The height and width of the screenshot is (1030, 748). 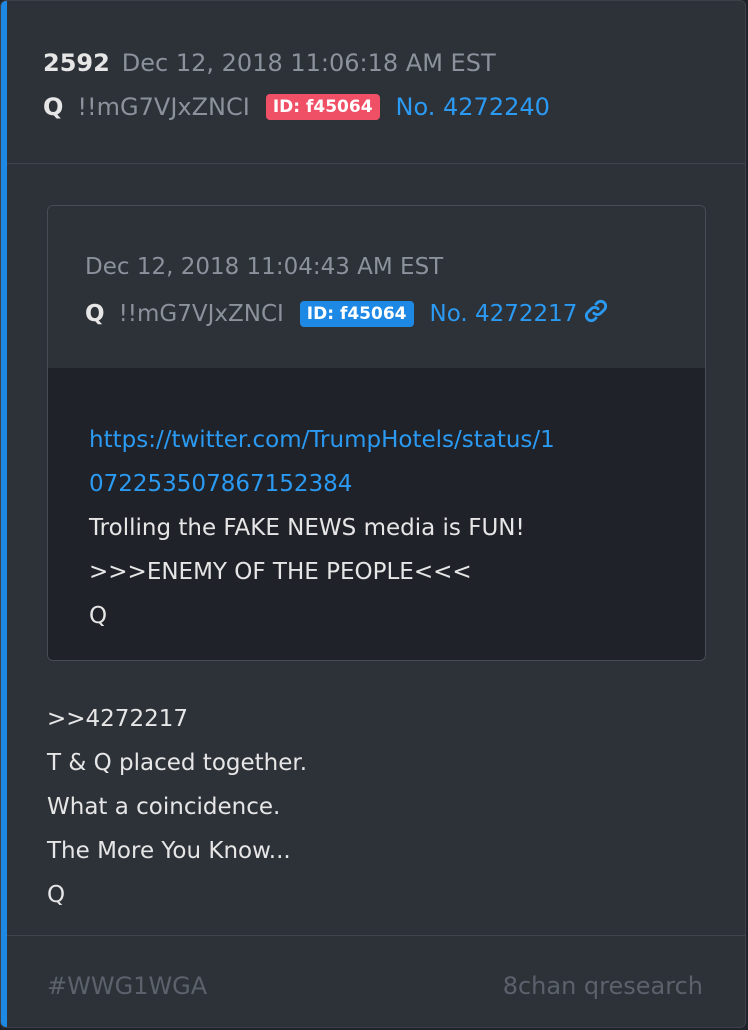 What do you see at coordinates (56, 895) in the screenshot?
I see `body-line: Q` at bounding box center [56, 895].